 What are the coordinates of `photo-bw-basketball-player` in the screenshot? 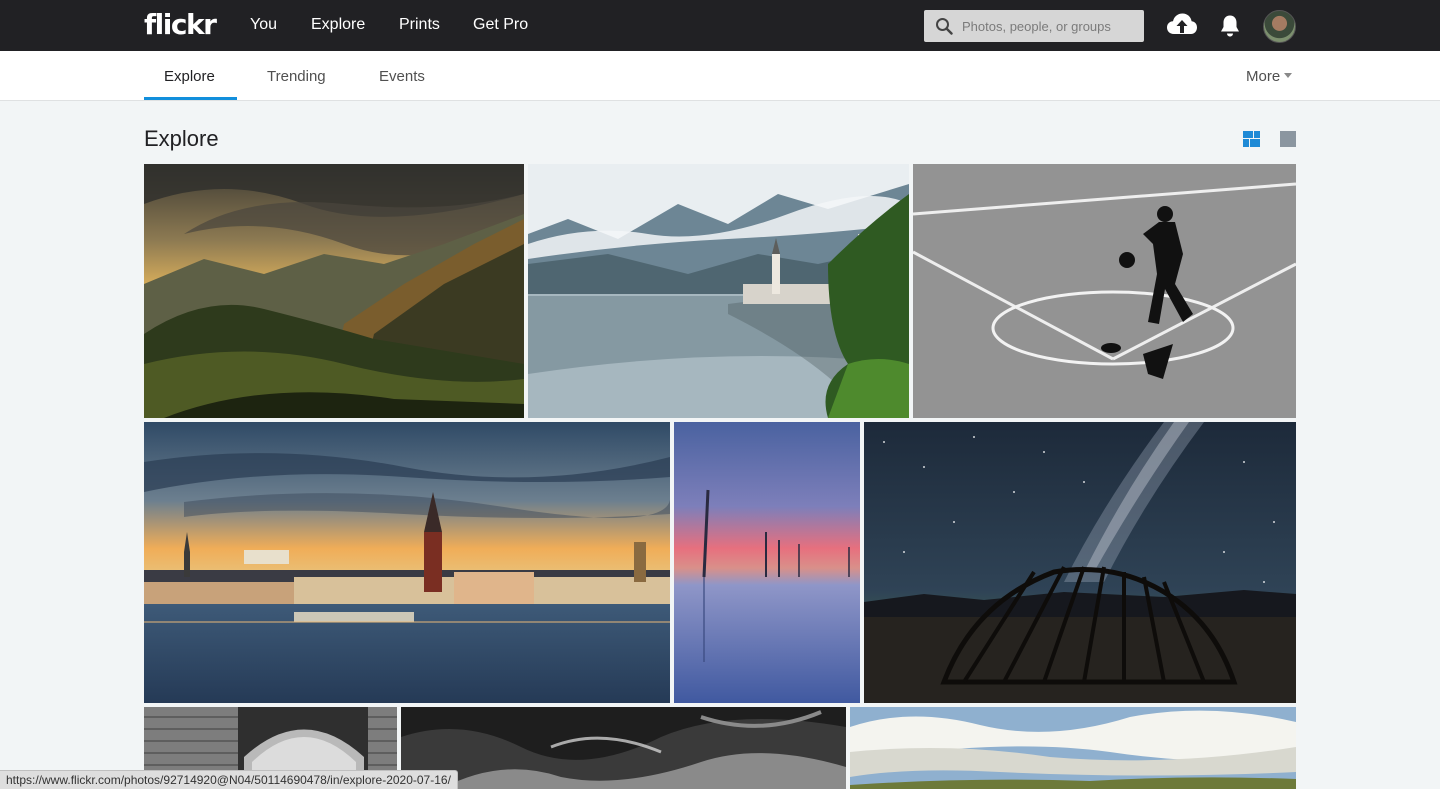 It's located at (1104, 291).